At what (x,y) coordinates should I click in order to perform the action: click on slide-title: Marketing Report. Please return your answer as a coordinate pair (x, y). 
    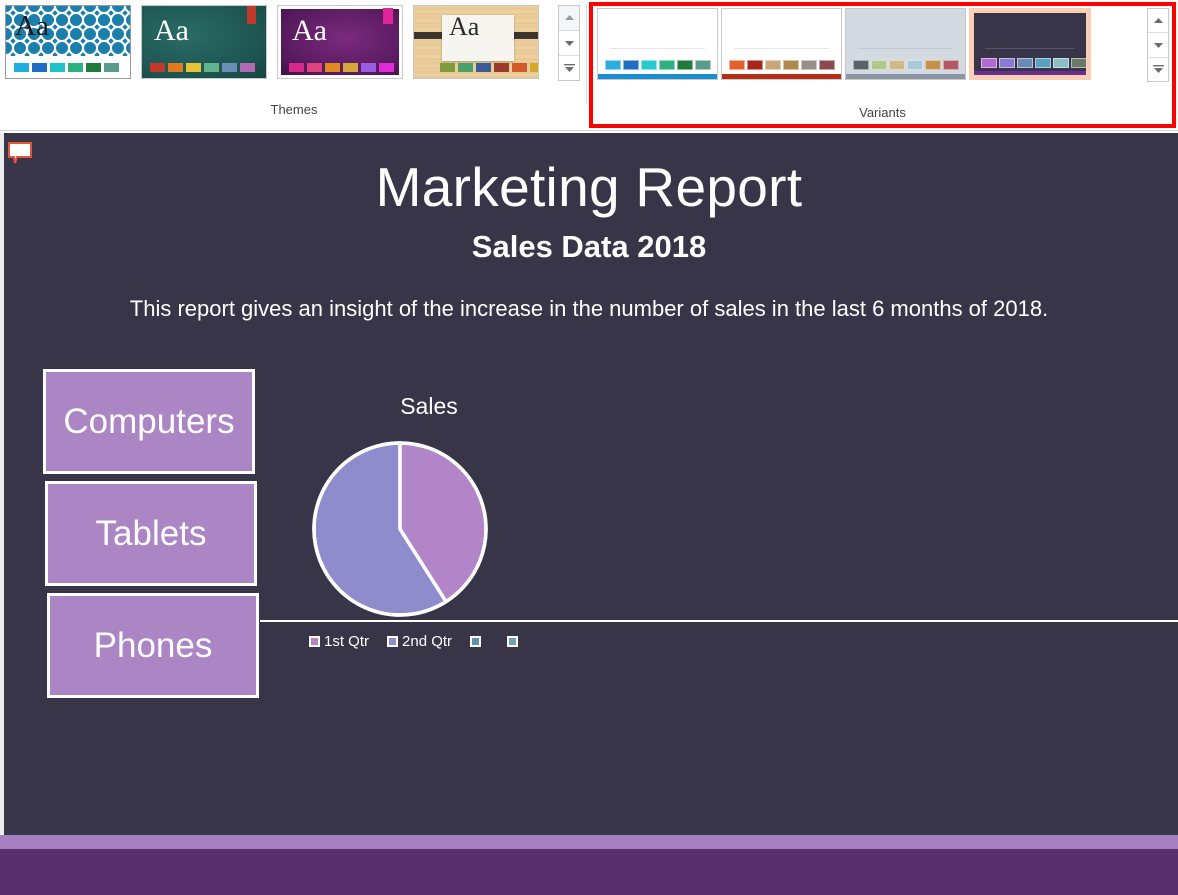
    Looking at the image, I should click on (589, 187).